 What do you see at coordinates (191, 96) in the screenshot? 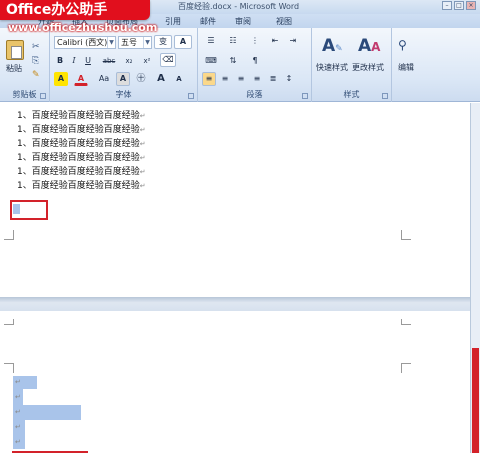
I see `font-launcher-icon` at bounding box center [191, 96].